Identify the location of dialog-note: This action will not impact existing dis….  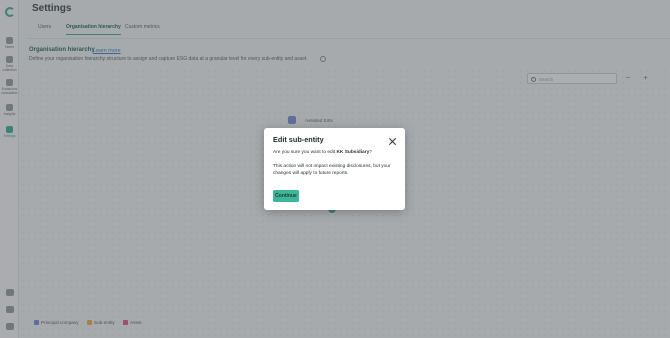
(332, 170).